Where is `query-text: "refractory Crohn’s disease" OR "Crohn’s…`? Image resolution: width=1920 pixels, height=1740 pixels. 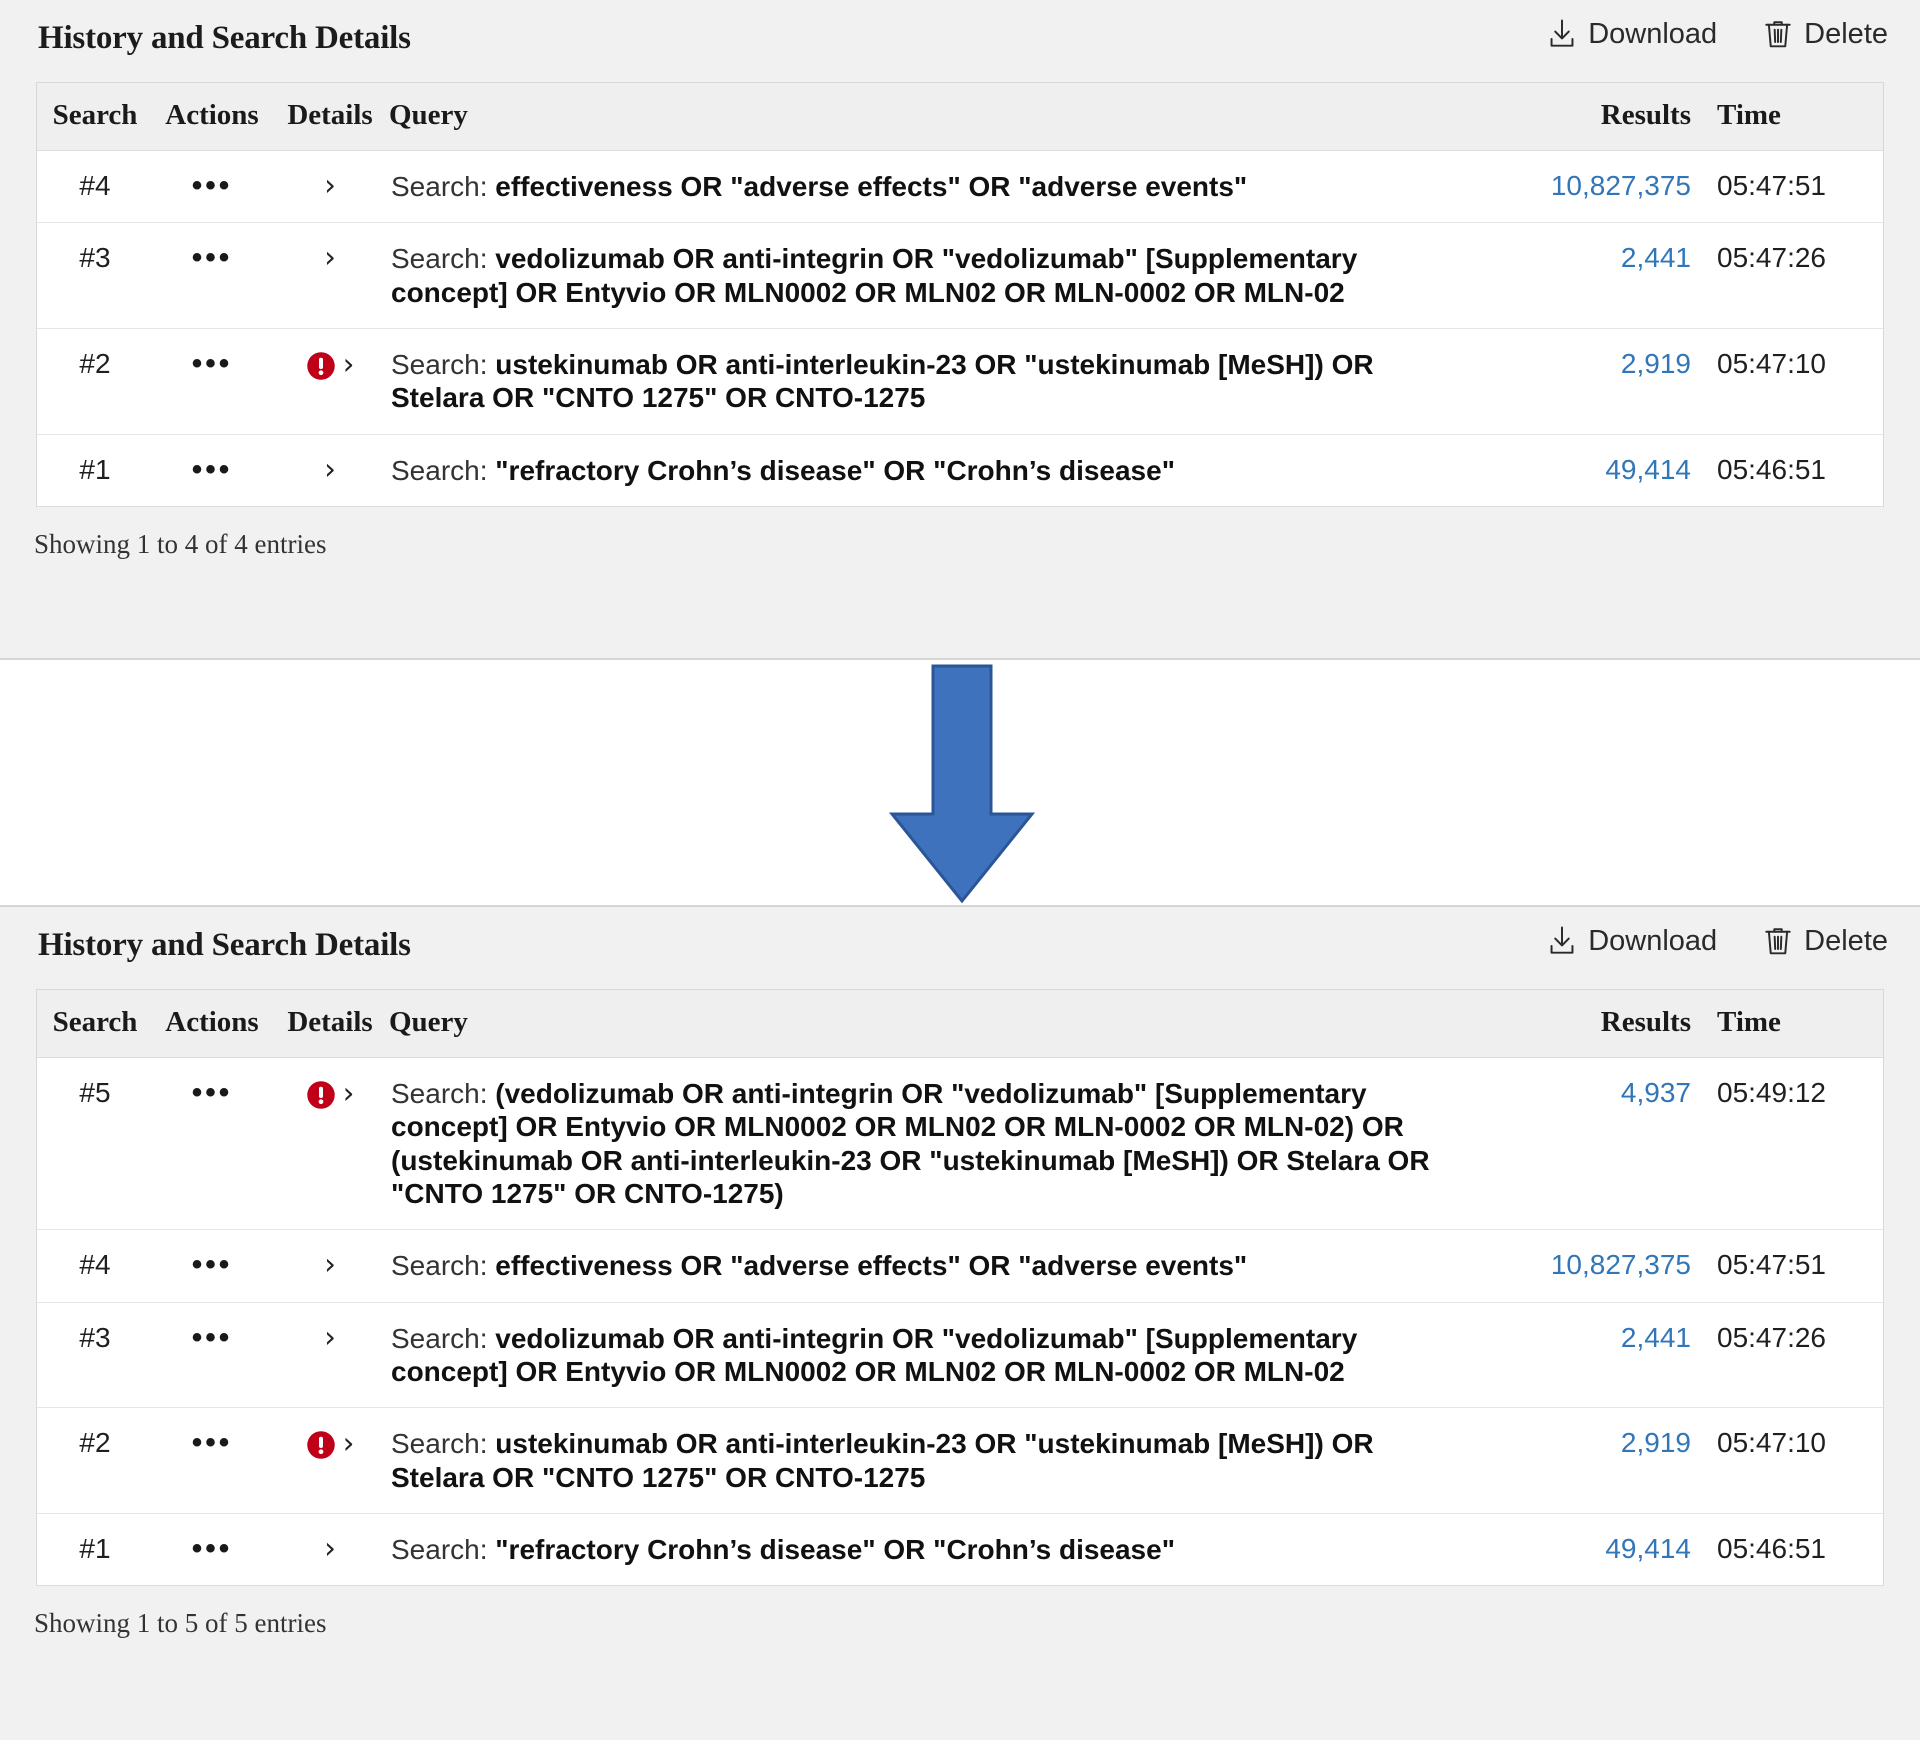 query-text: "refractory Crohn’s disease" OR "Crohn’s… is located at coordinates (835, 470).